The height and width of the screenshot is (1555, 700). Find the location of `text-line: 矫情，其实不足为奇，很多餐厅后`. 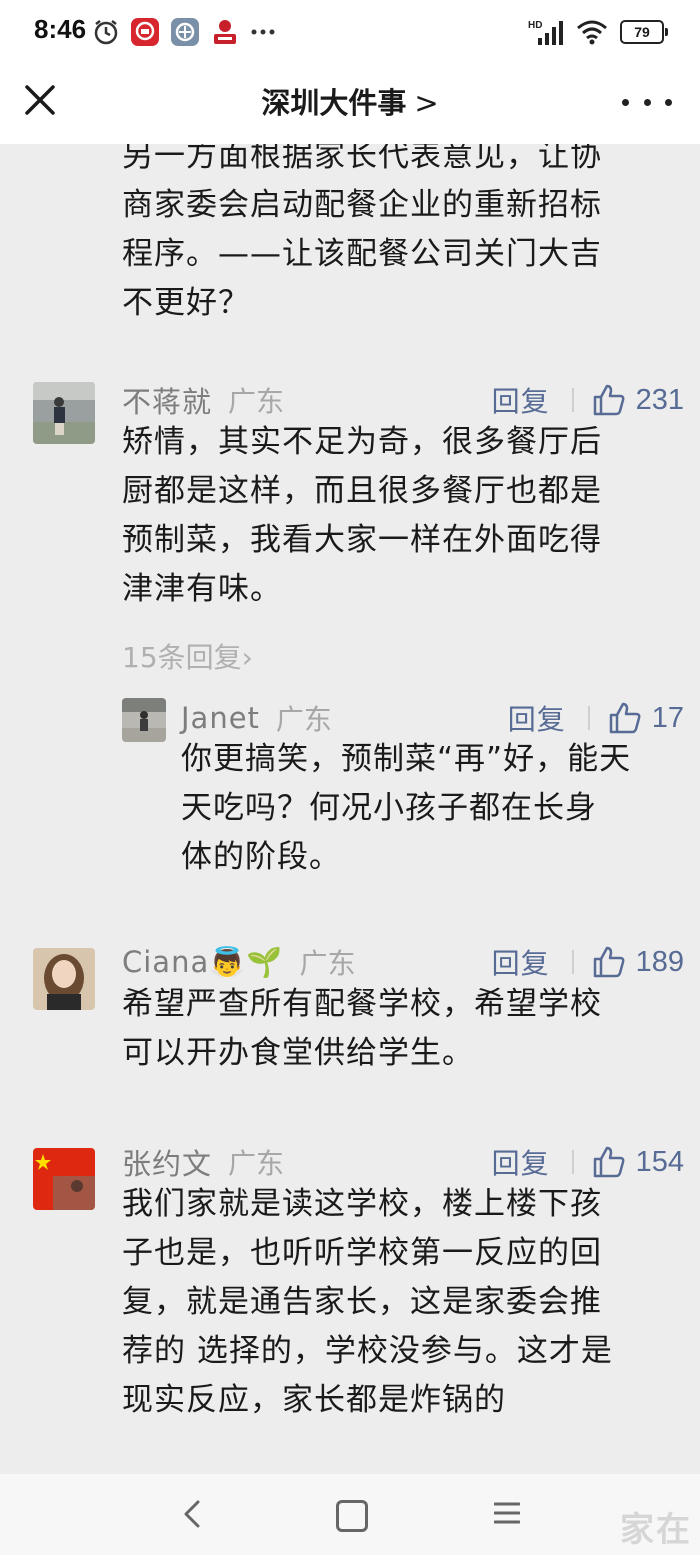

text-line: 矫情，其实不足为奇，很多餐厅后 is located at coordinates (362, 442).